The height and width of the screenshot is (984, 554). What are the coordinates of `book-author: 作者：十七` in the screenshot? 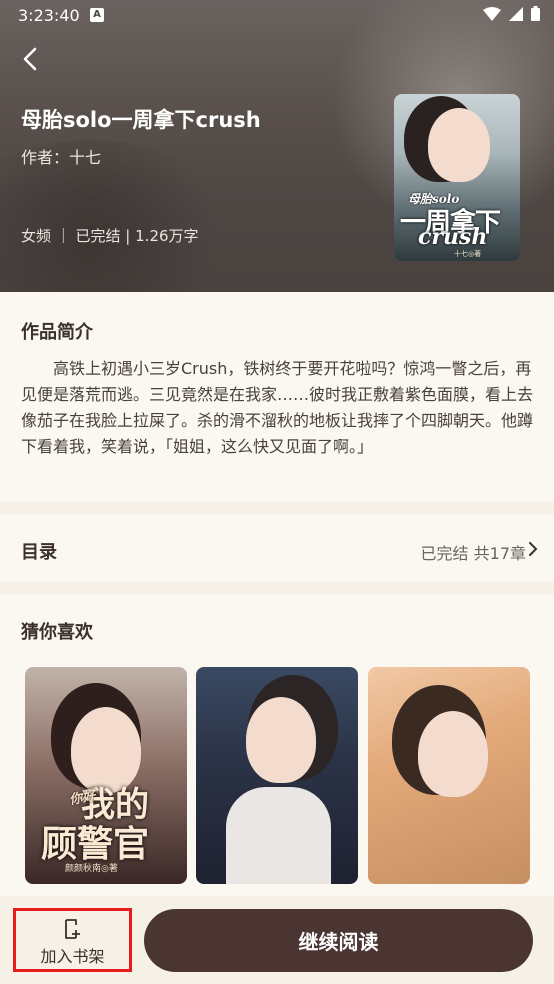 It's located at (61, 157).